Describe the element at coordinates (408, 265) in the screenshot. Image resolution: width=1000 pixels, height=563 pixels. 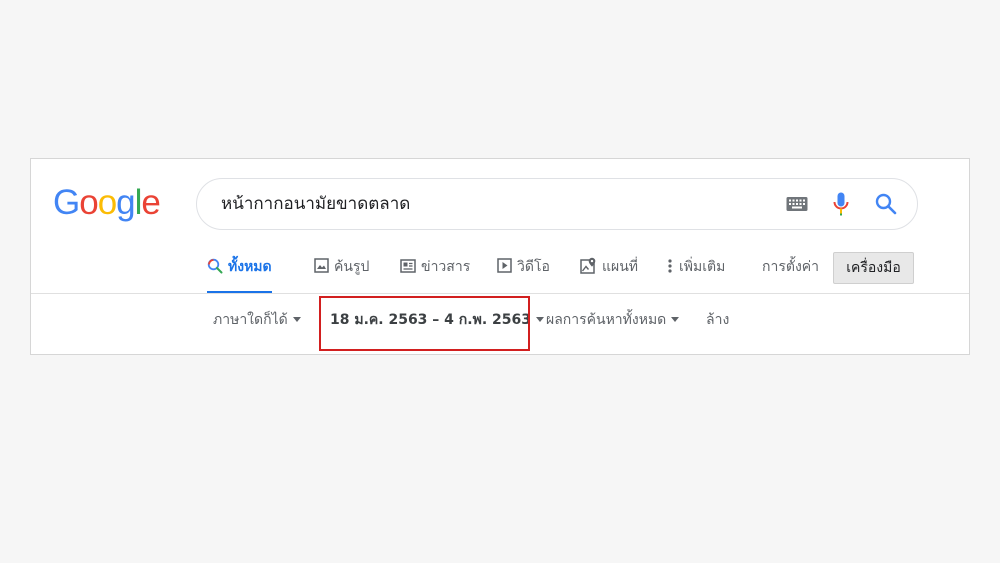
I see `news-icon` at that location.